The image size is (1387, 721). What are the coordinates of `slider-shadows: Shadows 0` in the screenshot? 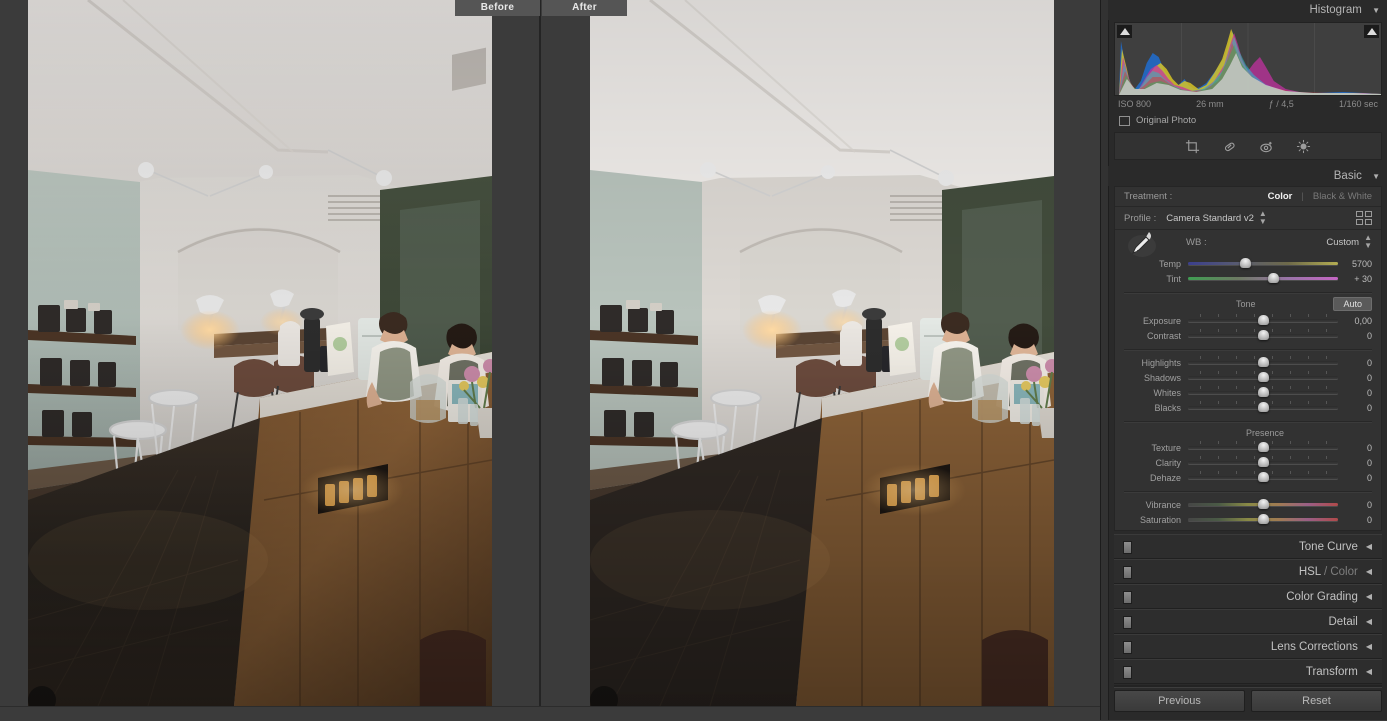 It's located at (1248, 377).